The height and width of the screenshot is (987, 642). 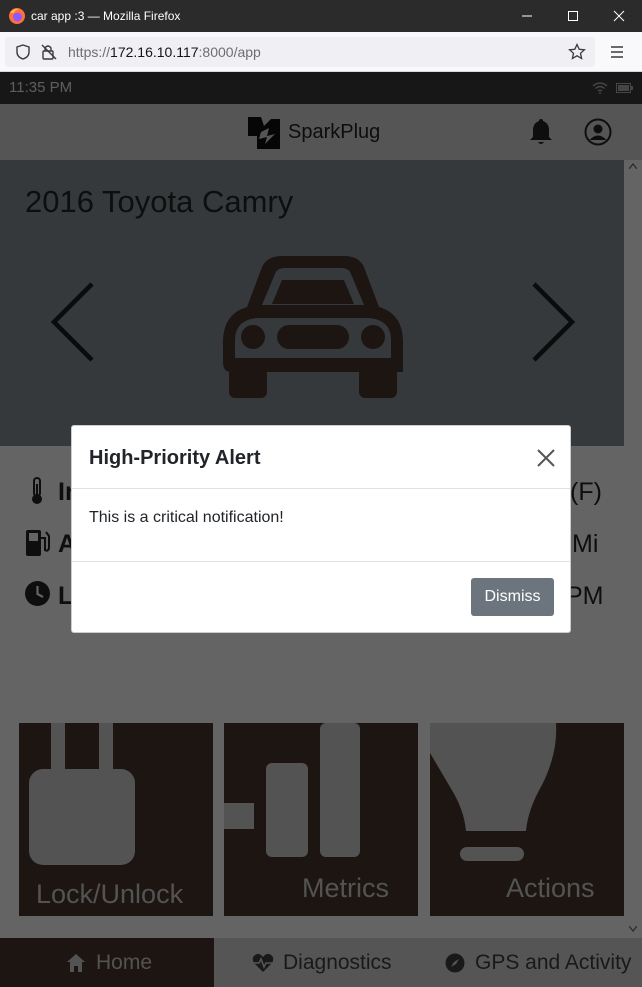 What do you see at coordinates (321, 561) in the screenshot?
I see `modal-footer-divider` at bounding box center [321, 561].